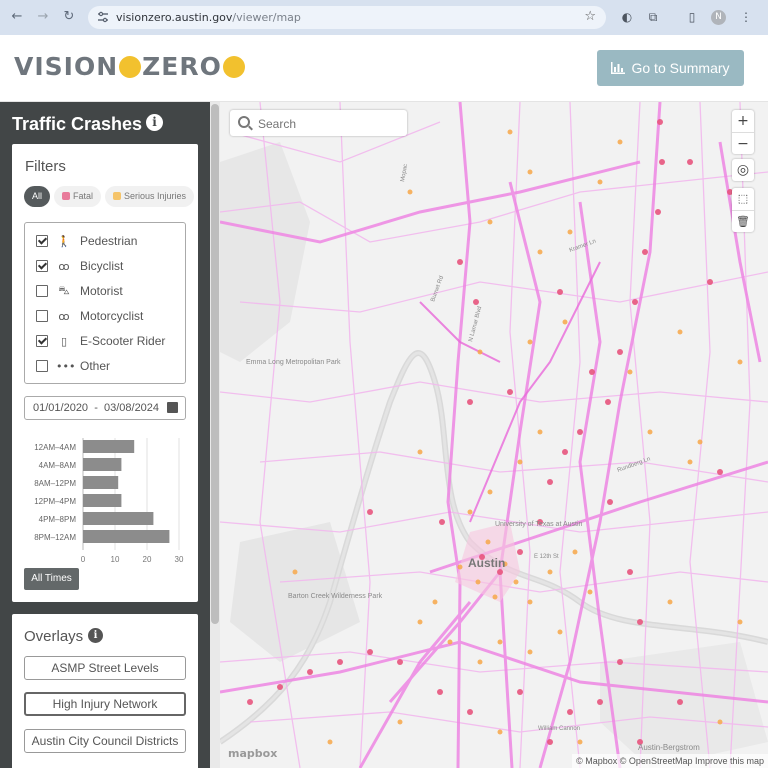  What do you see at coordinates (208, 17) in the screenshot?
I see `url-text: visionzero.austin.gov/viewer/map` at bounding box center [208, 17].